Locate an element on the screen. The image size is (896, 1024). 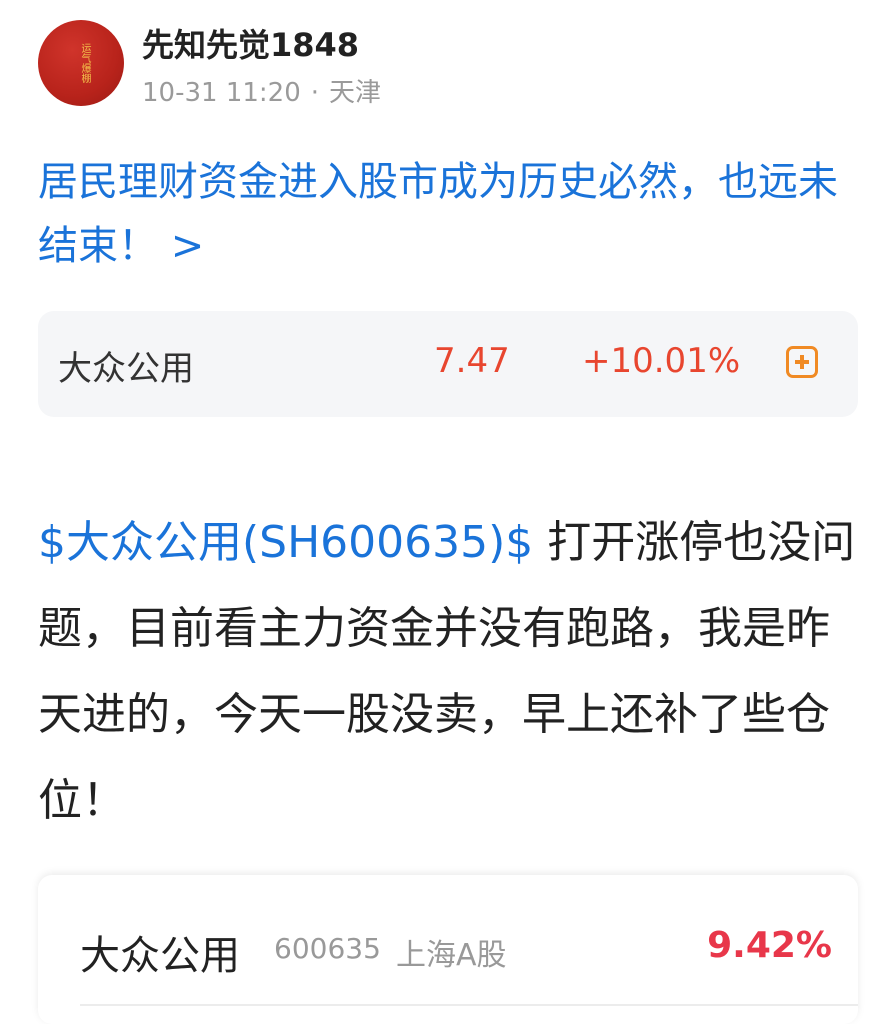
stock-change: +10.01% is located at coordinates (661, 361).